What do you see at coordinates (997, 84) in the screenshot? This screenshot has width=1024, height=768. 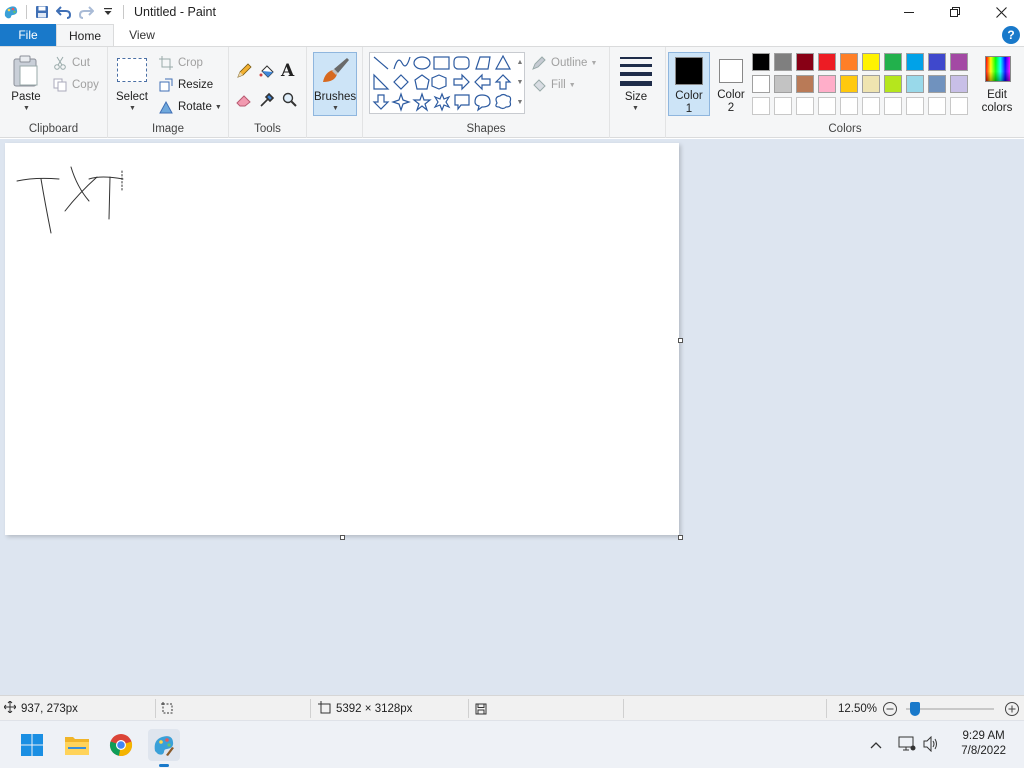 I see `edit-colors-button: Edit colors` at bounding box center [997, 84].